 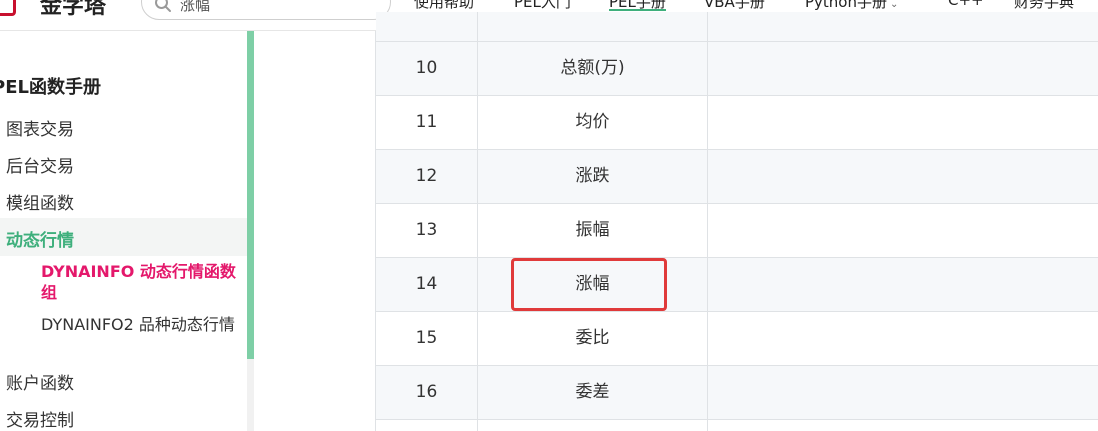 What do you see at coordinates (40, 238) in the screenshot?
I see `sidebar-item-dynamic-quotes: 动态行情` at bounding box center [40, 238].